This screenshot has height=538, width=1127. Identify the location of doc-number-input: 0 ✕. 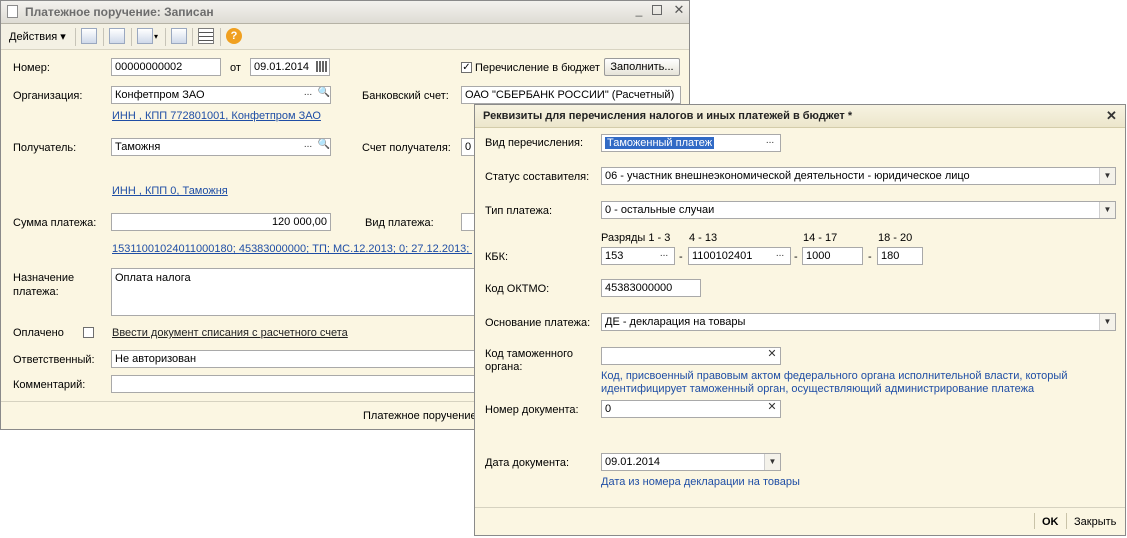
(691, 409).